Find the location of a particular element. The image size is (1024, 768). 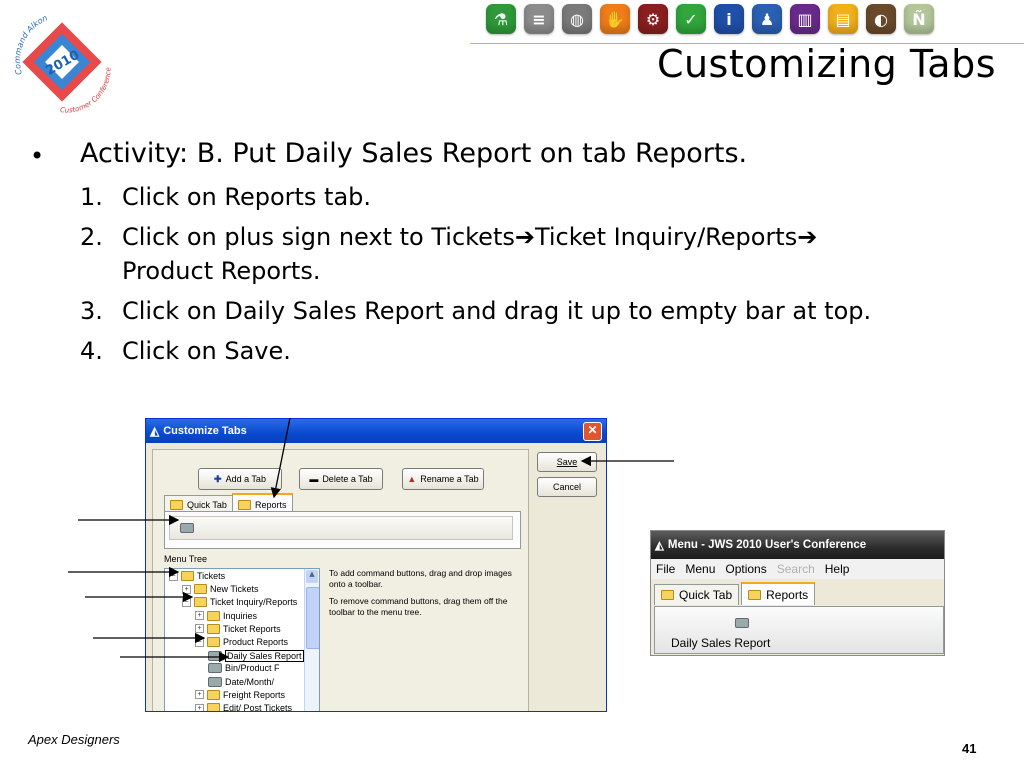

step-text-part: Click on plus sign next to Tickets is located at coordinates (318, 237).